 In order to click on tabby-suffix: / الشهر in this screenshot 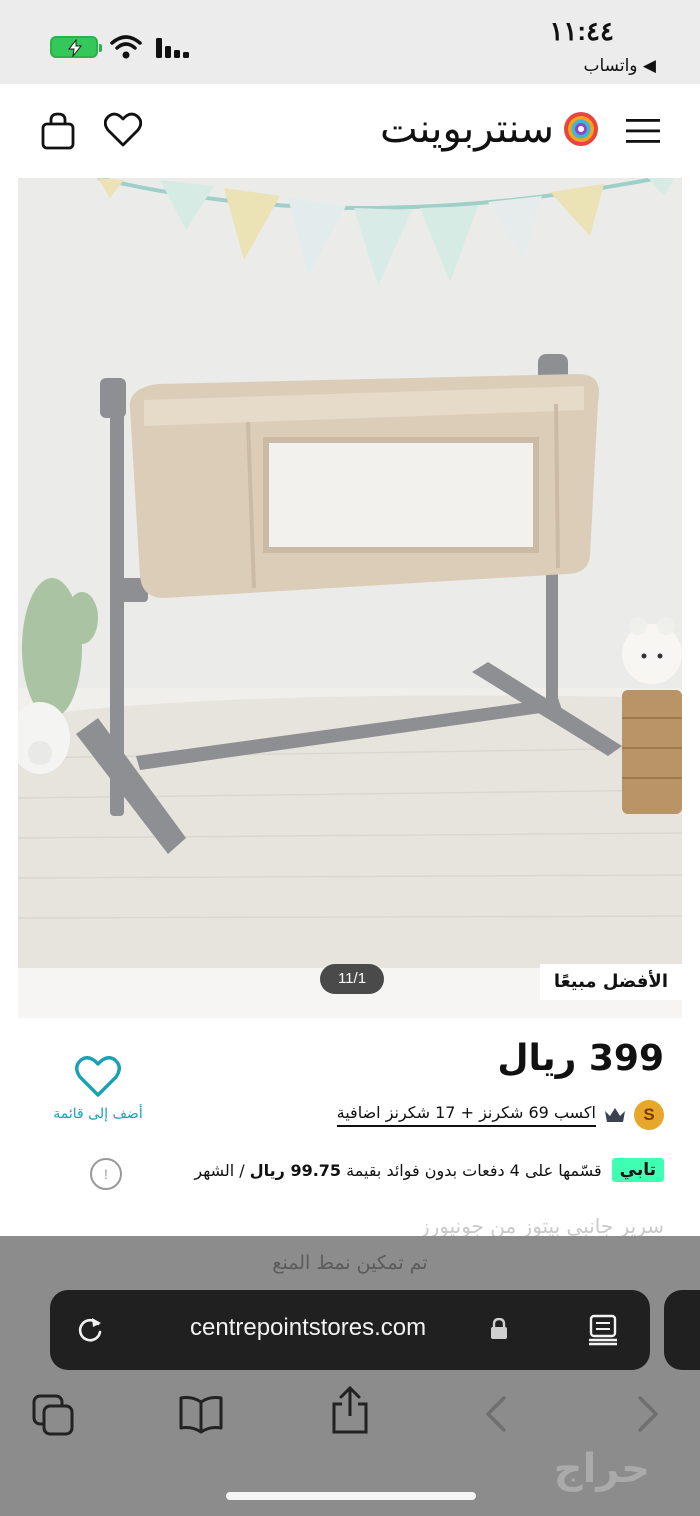, I will do `click(219, 1170)`.